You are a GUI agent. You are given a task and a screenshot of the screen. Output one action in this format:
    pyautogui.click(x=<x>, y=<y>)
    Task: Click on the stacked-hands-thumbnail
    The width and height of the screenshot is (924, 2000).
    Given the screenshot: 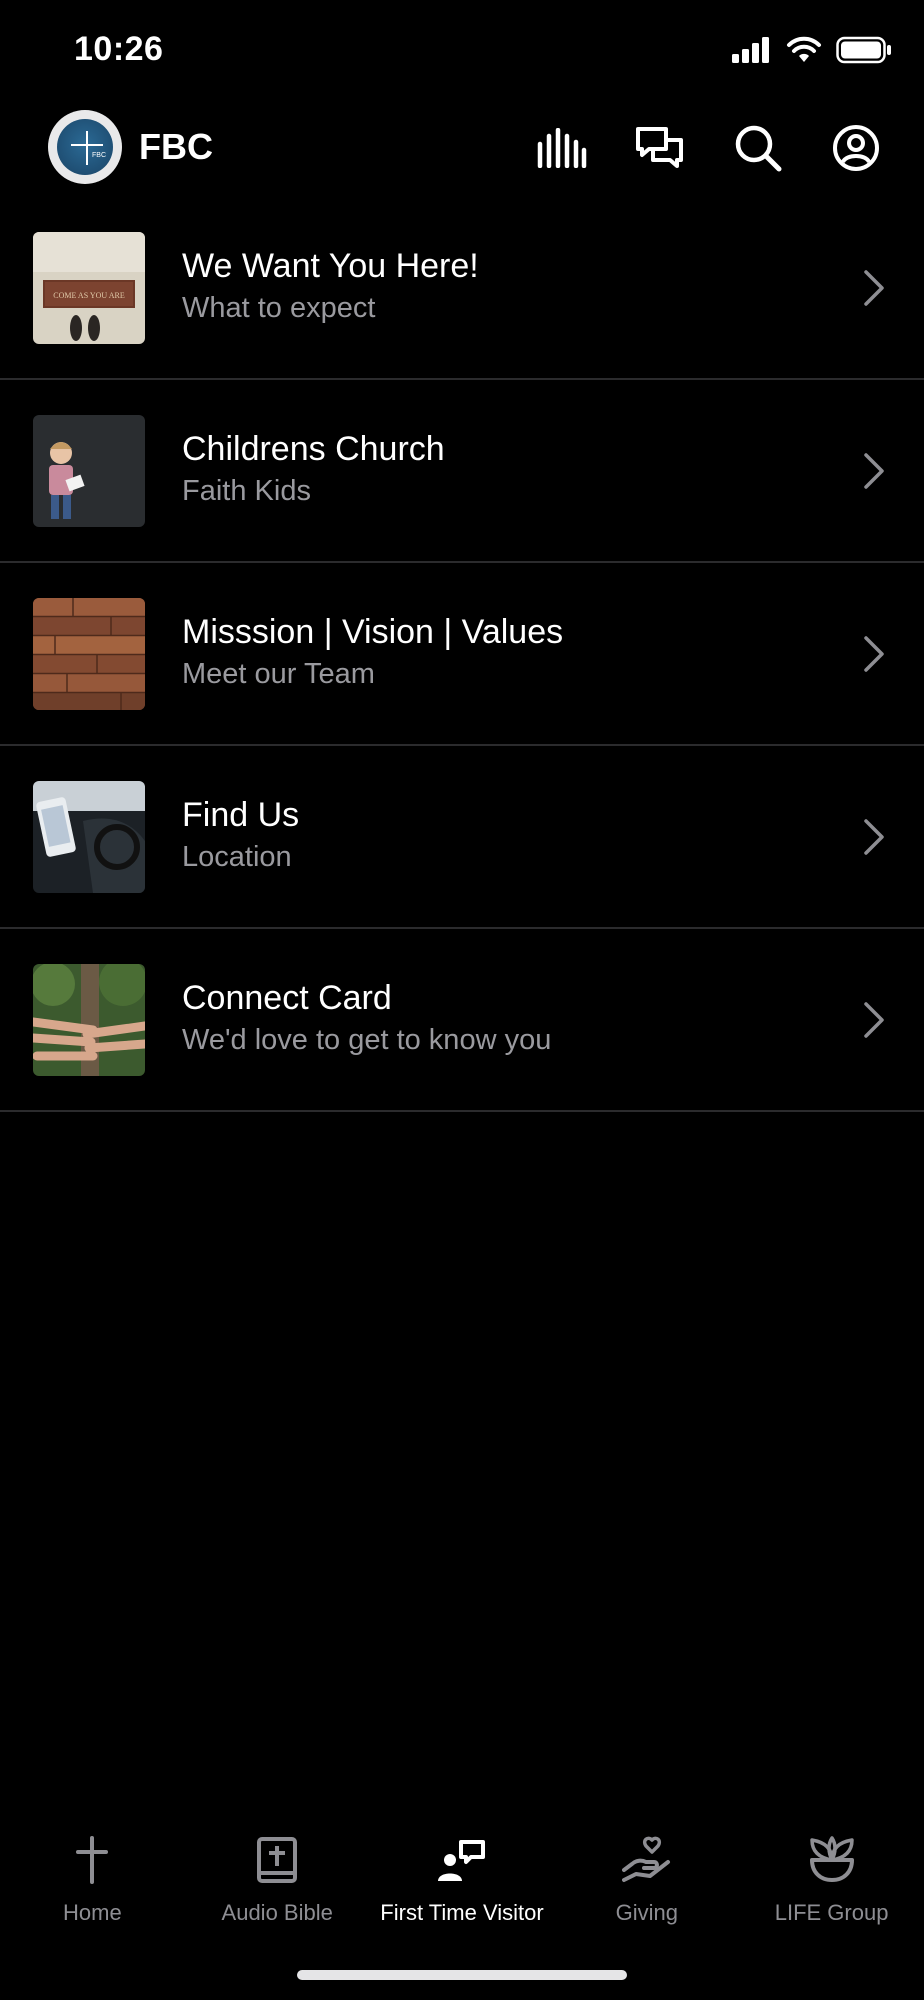 What is the action you would take?
    pyautogui.click(x=89, y=1020)
    